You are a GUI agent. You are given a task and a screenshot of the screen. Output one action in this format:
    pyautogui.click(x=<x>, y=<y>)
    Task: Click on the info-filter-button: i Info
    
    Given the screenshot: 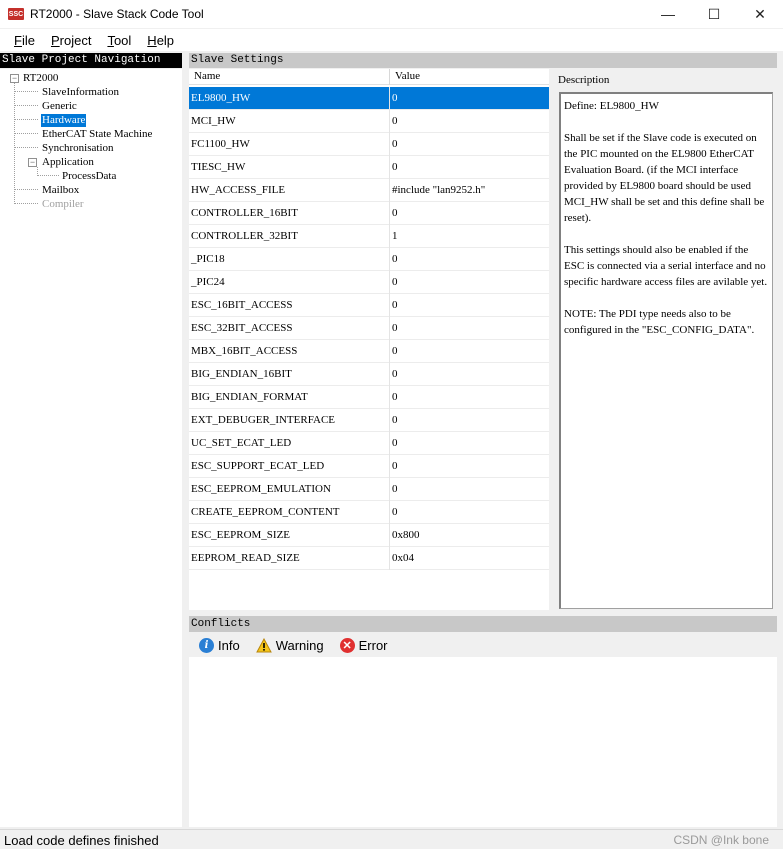 What is the action you would take?
    pyautogui.click(x=219, y=645)
    